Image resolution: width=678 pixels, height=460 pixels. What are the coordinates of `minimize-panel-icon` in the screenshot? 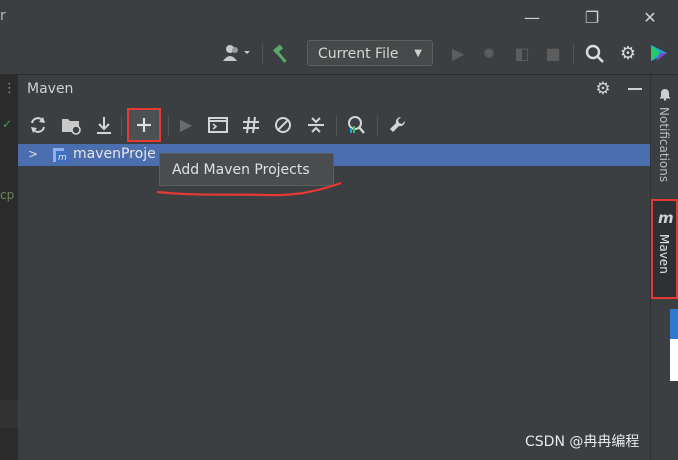 It's located at (635, 89).